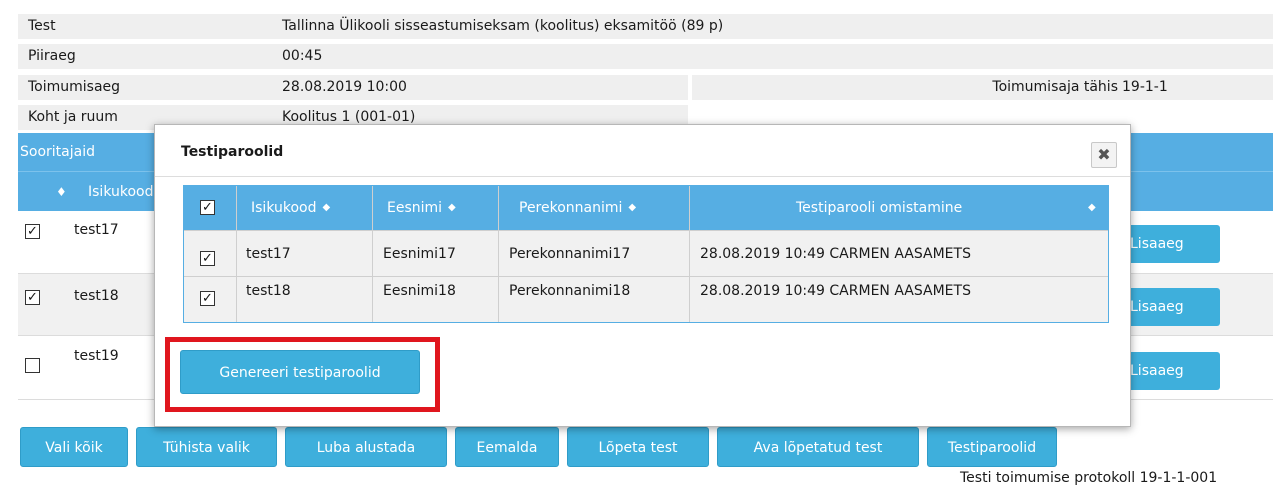  I want to click on row-perekonnanimi: Perekonnanimi18, so click(570, 291).